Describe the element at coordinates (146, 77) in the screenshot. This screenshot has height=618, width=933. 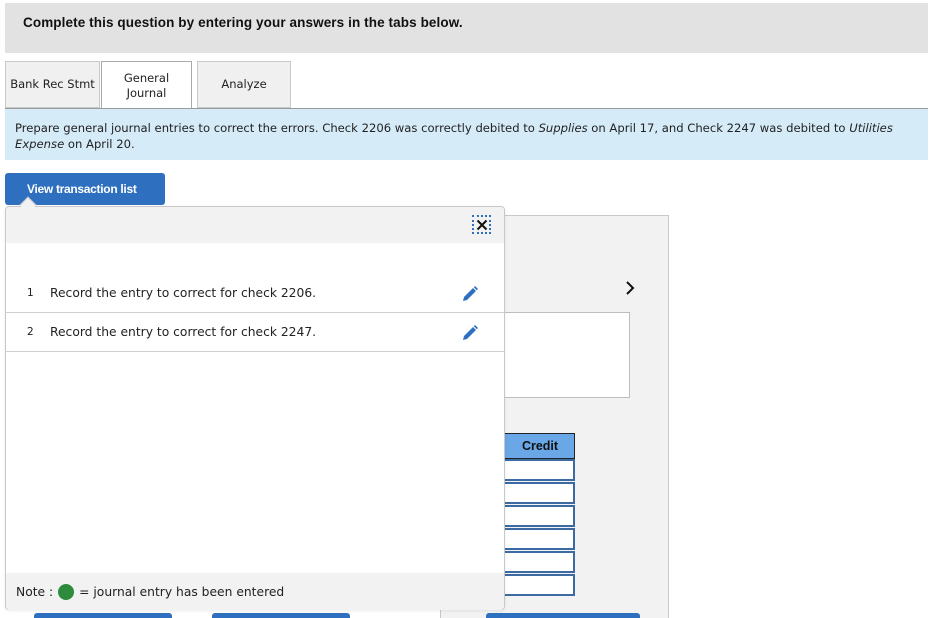
I see `tab-label-line1: General` at that location.